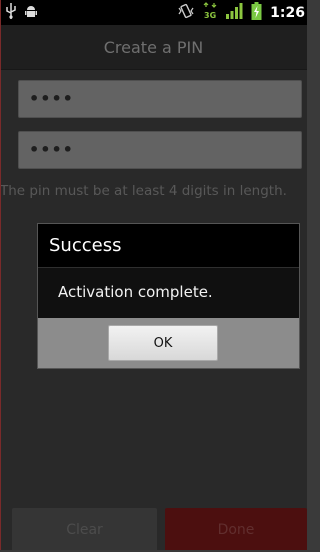 This screenshot has height=552, width=320. What do you see at coordinates (0, 275) in the screenshot?
I see `screen-edge` at bounding box center [0, 275].